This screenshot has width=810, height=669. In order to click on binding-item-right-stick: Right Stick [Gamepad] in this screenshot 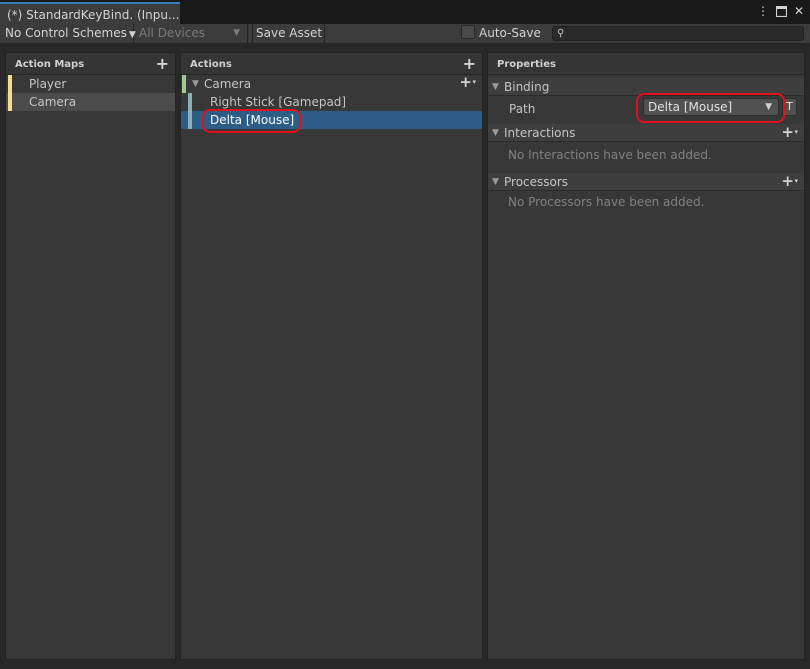, I will do `click(331, 102)`.